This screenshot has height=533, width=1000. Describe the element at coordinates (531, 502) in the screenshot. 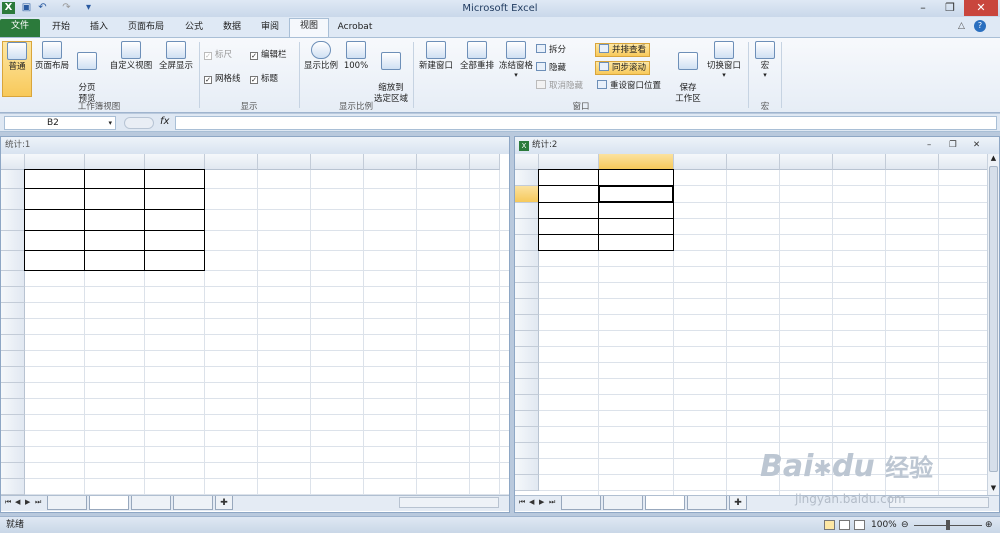

I see `sheet-nav-icon: ◀` at that location.